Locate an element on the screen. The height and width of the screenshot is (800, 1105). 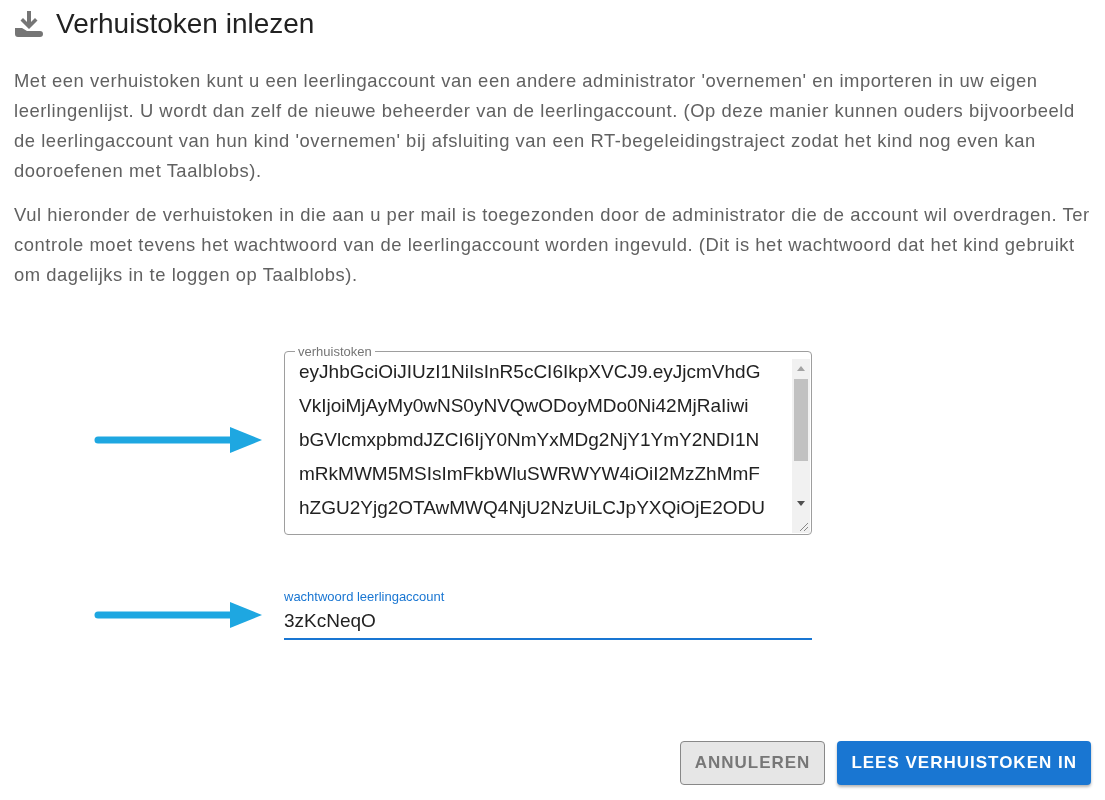
token-text-line: eyJhbGciOiJIUzI1NiIsInR5cCI6IkpXVCJ9.eyJjcmVhdG is located at coordinates (530, 372).